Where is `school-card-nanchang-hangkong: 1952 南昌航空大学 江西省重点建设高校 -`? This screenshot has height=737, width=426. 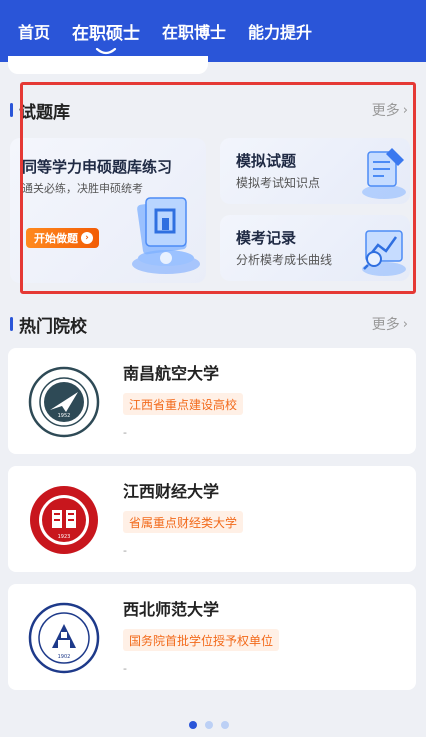
school-card-nanchang-hangkong: 1952 南昌航空大学 江西省重点建设高校 - is located at coordinates (212, 401).